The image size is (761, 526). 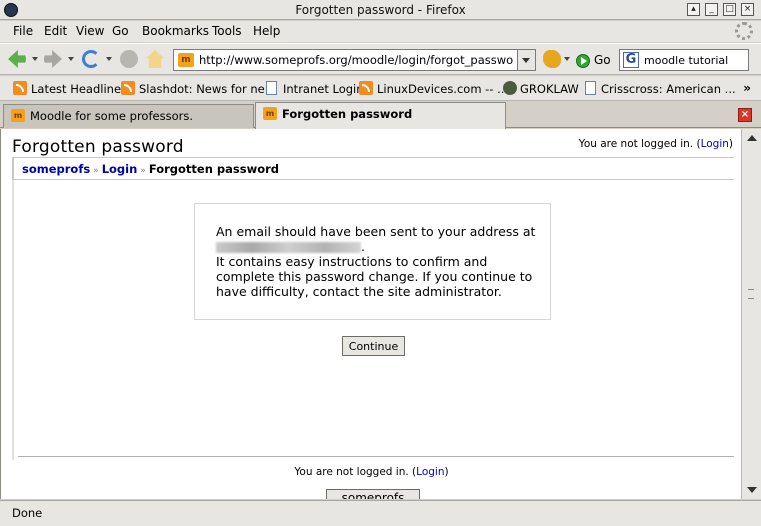 I want to click on footer-login-link: Login, so click(x=430, y=472).